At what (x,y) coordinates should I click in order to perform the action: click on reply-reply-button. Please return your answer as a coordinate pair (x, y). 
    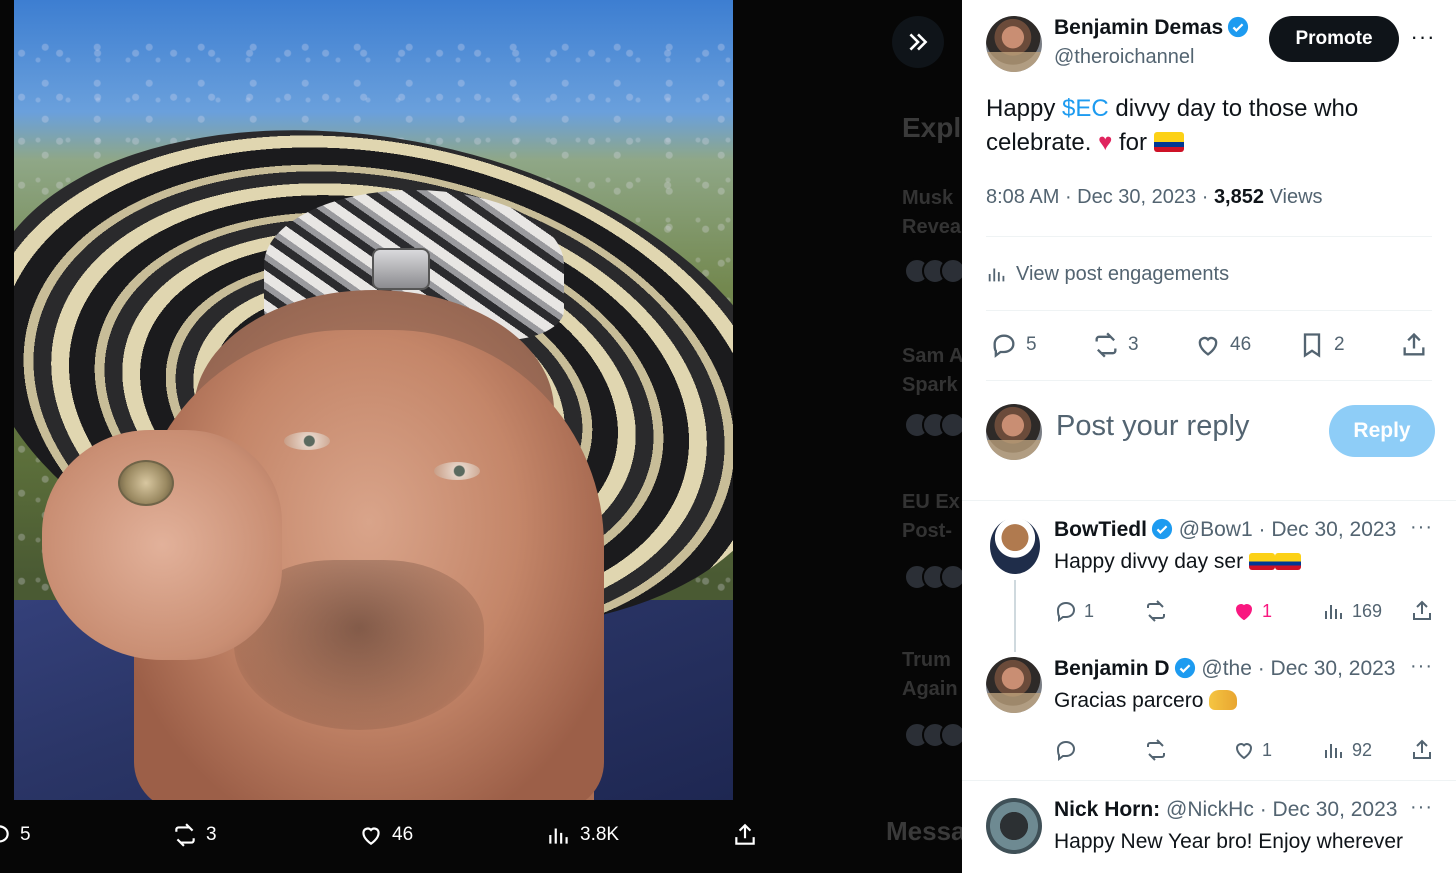
    Looking at the image, I should click on (1069, 750).